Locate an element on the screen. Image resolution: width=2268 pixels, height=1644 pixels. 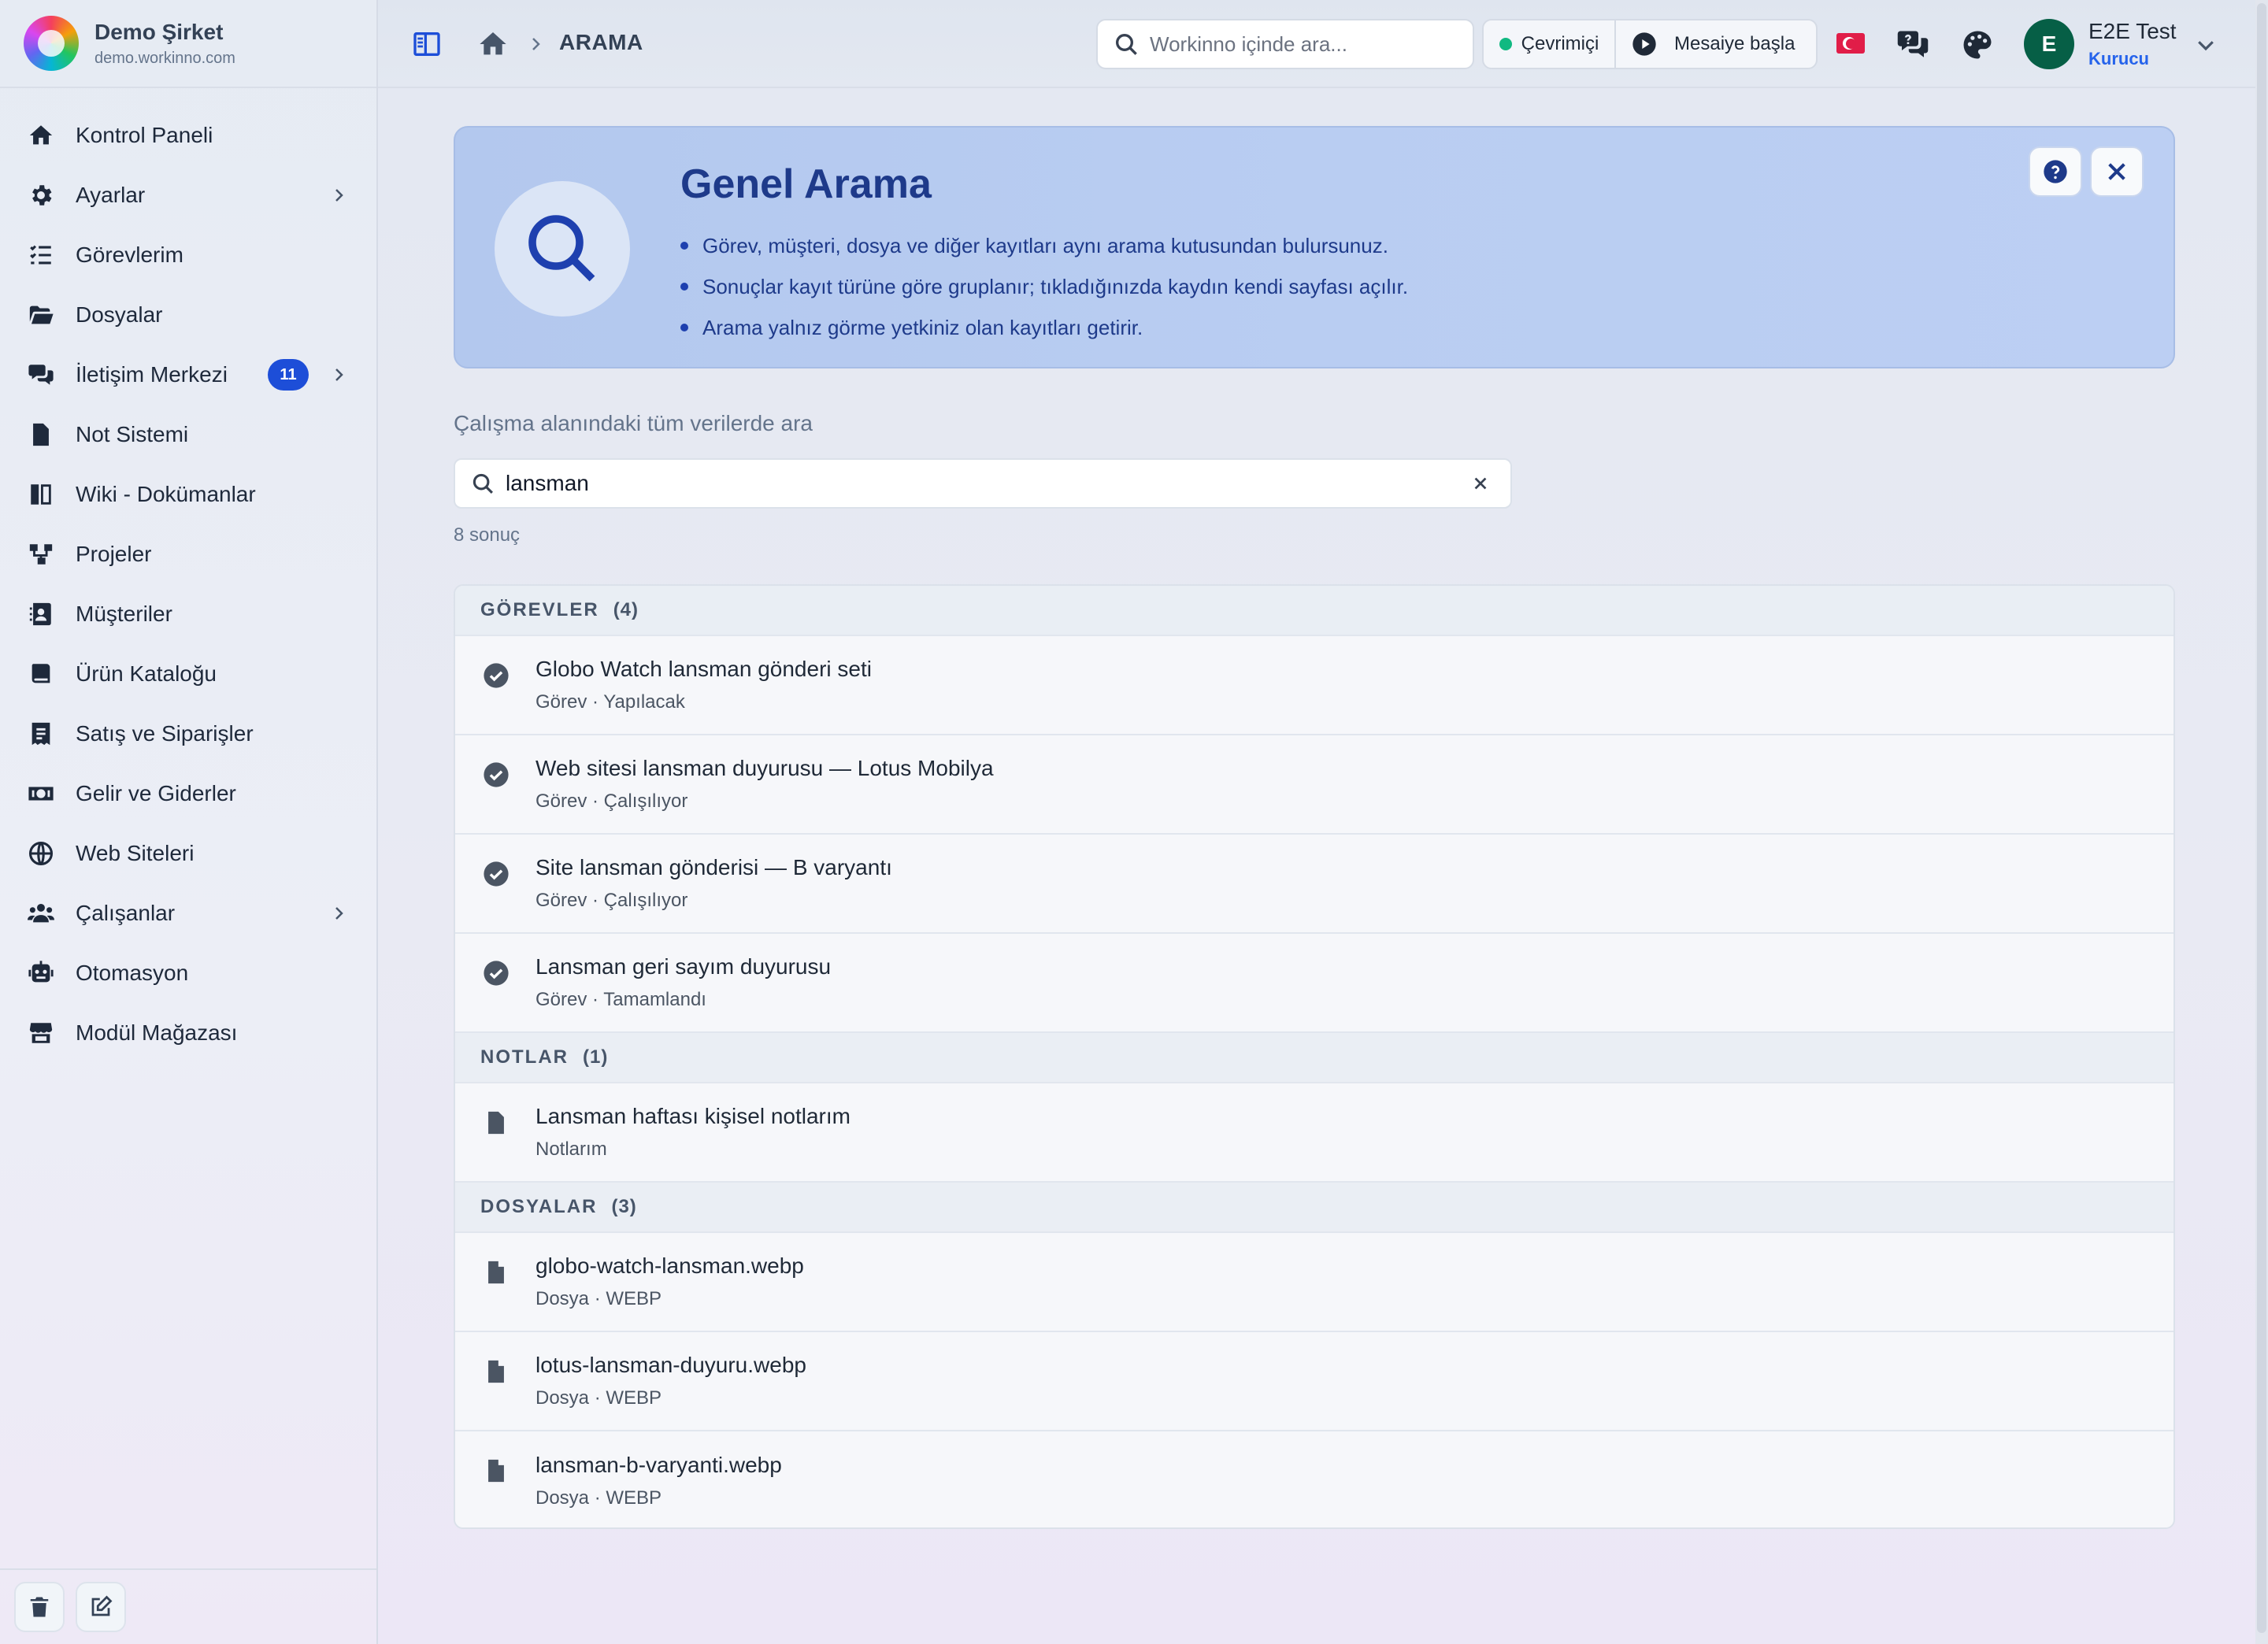
user-name: E2E Test is located at coordinates (2132, 31).